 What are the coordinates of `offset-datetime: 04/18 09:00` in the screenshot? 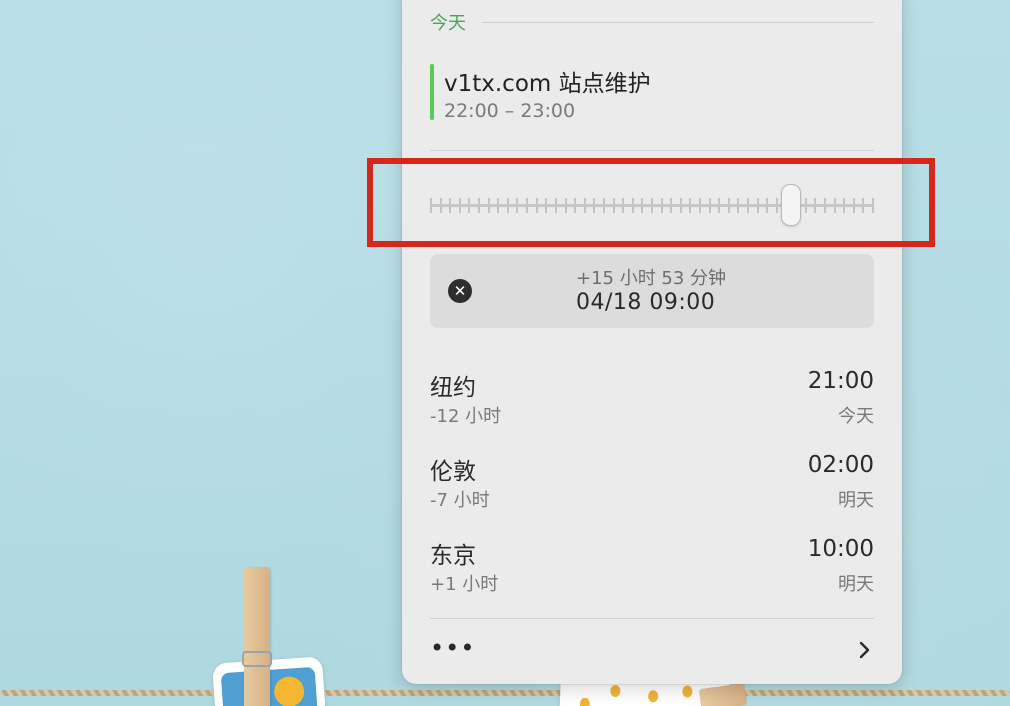 It's located at (646, 302).